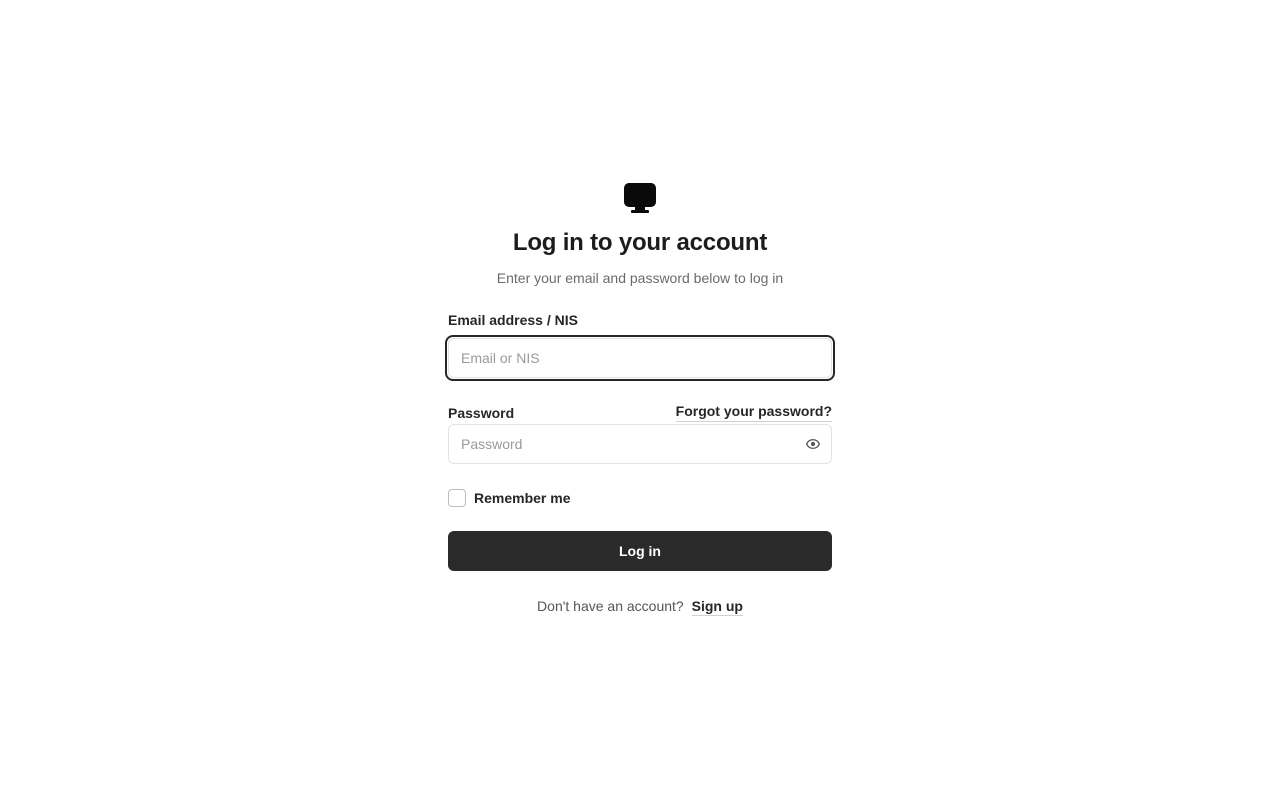  What do you see at coordinates (640, 198) in the screenshot?
I see `monitor-icon` at bounding box center [640, 198].